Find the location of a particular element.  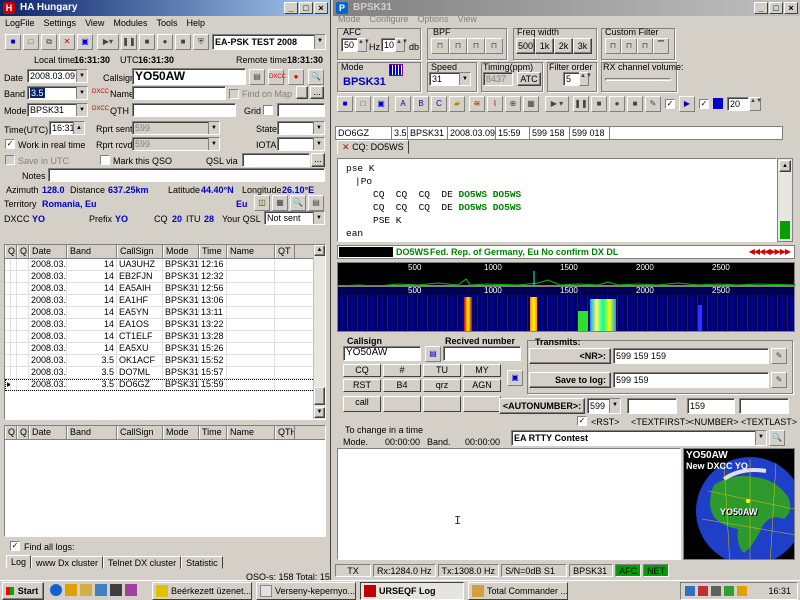

scroll-down-icon: ▼ is located at coordinates (319, 412).